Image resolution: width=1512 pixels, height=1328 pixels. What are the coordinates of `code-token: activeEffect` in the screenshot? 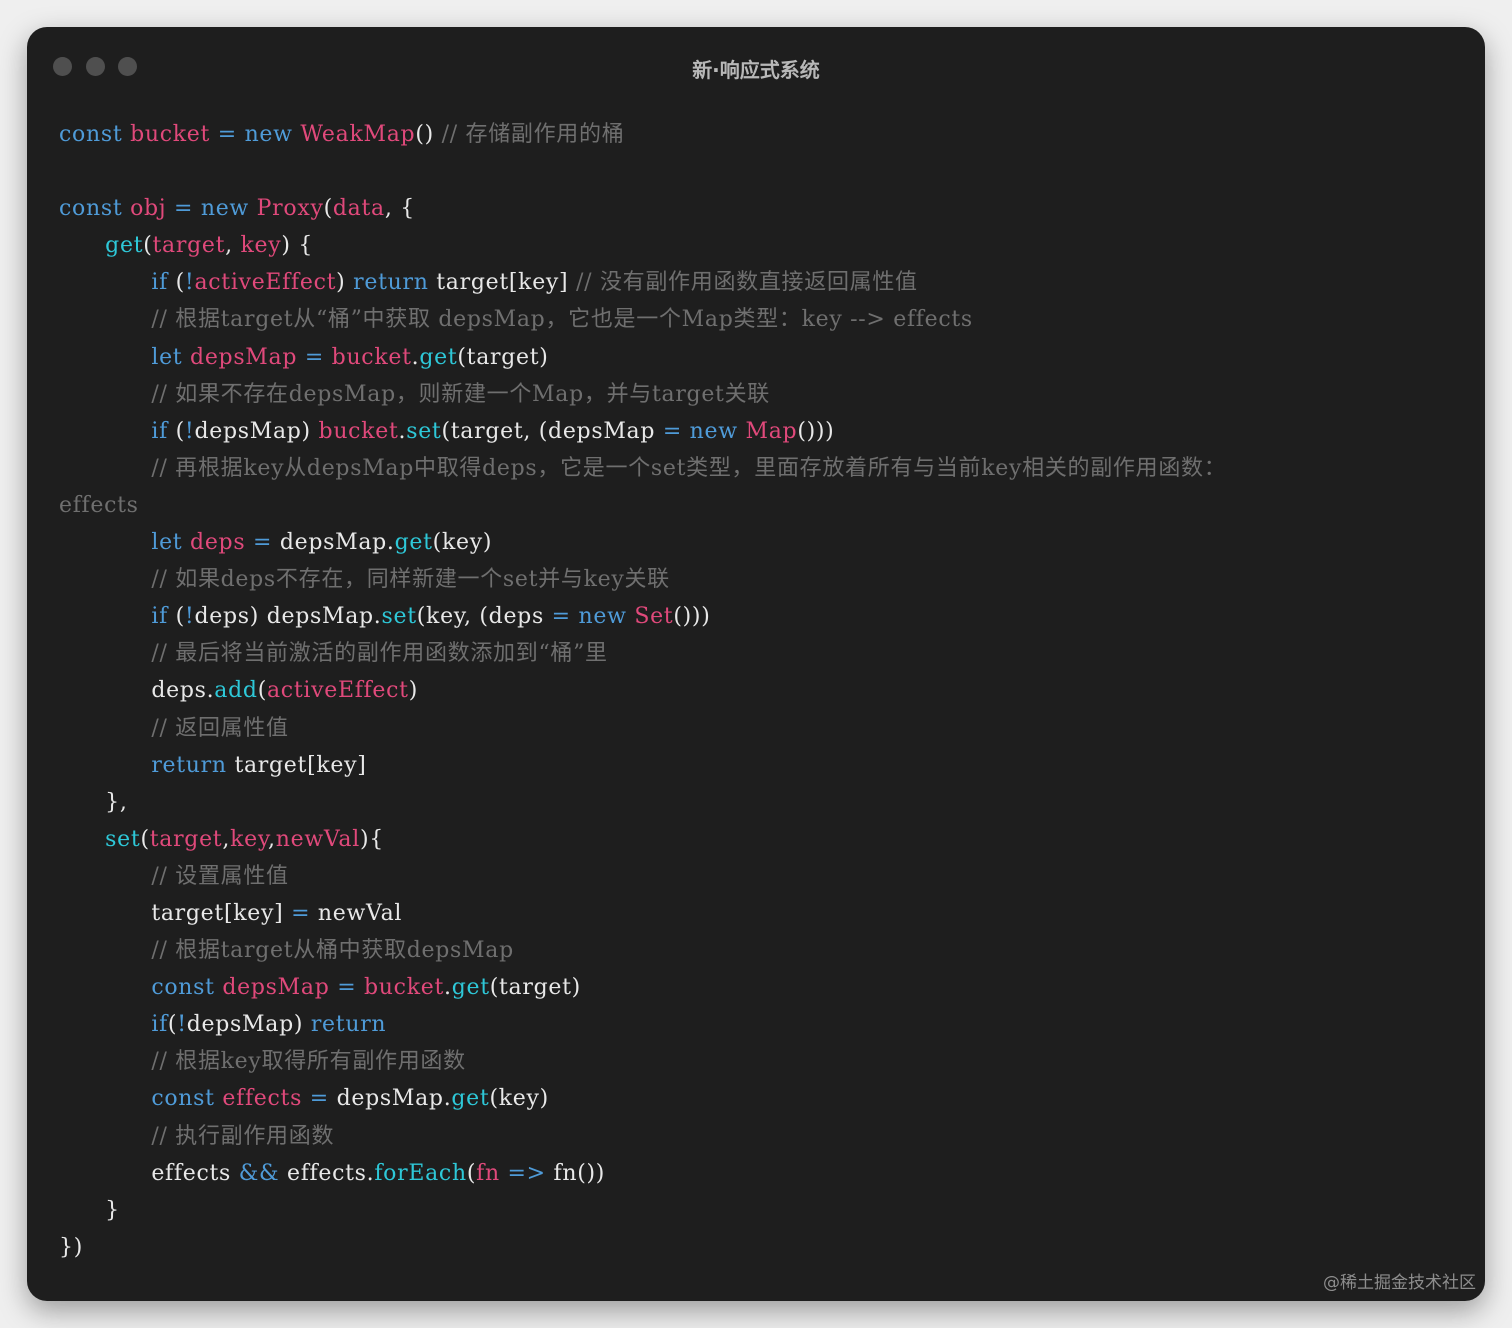 It's located at (337, 691).